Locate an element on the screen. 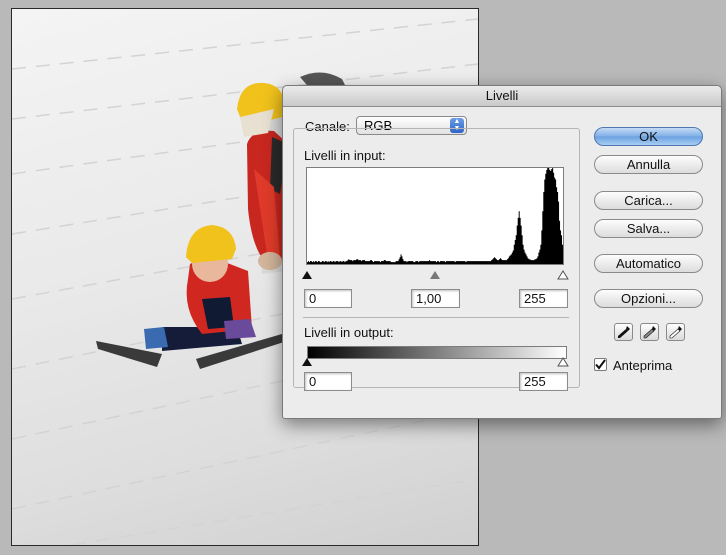 Image resolution: width=726 pixels, height=555 pixels. input-black-slider is located at coordinates (307, 275).